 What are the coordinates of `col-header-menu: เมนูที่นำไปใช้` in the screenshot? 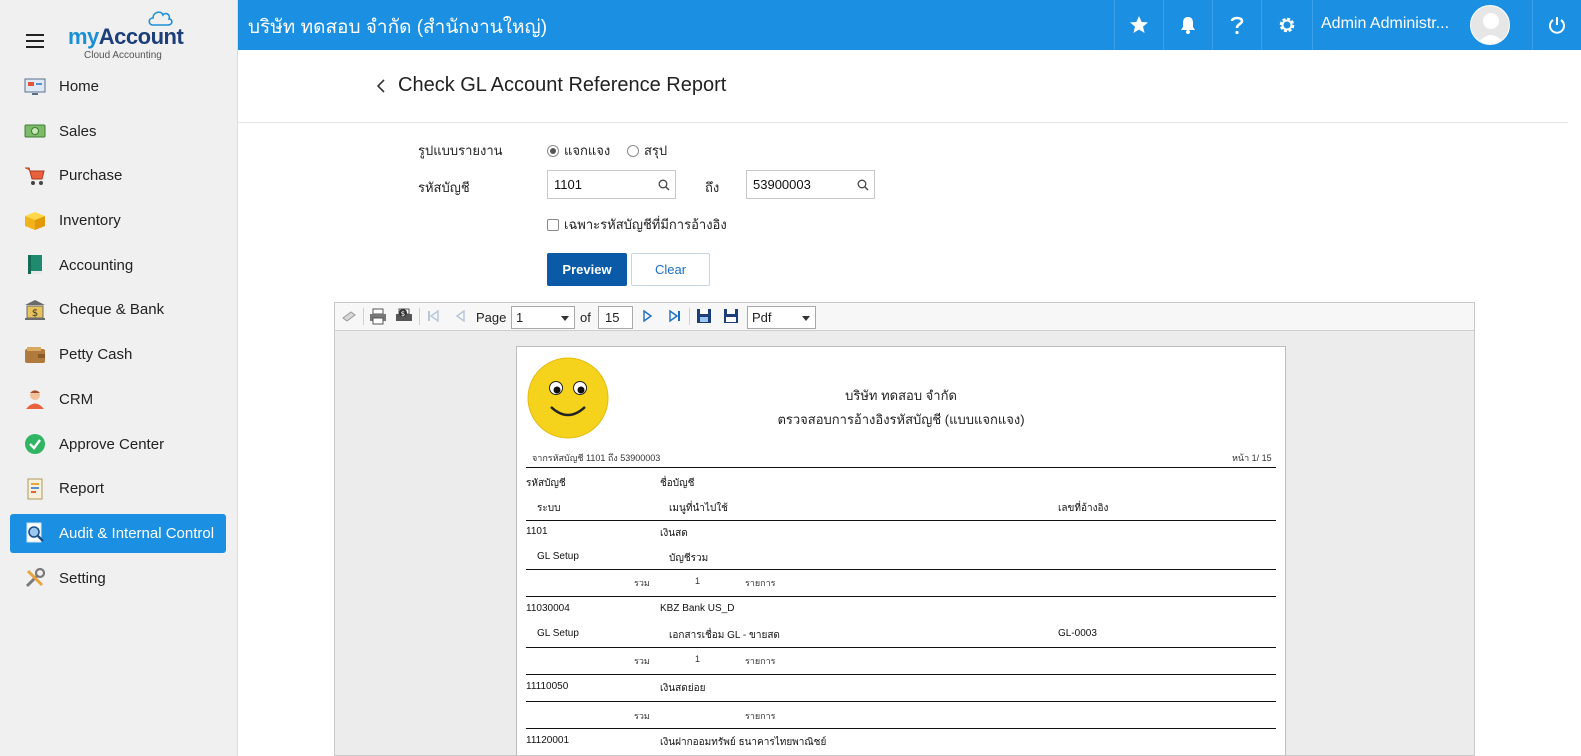 It's located at (698, 508).